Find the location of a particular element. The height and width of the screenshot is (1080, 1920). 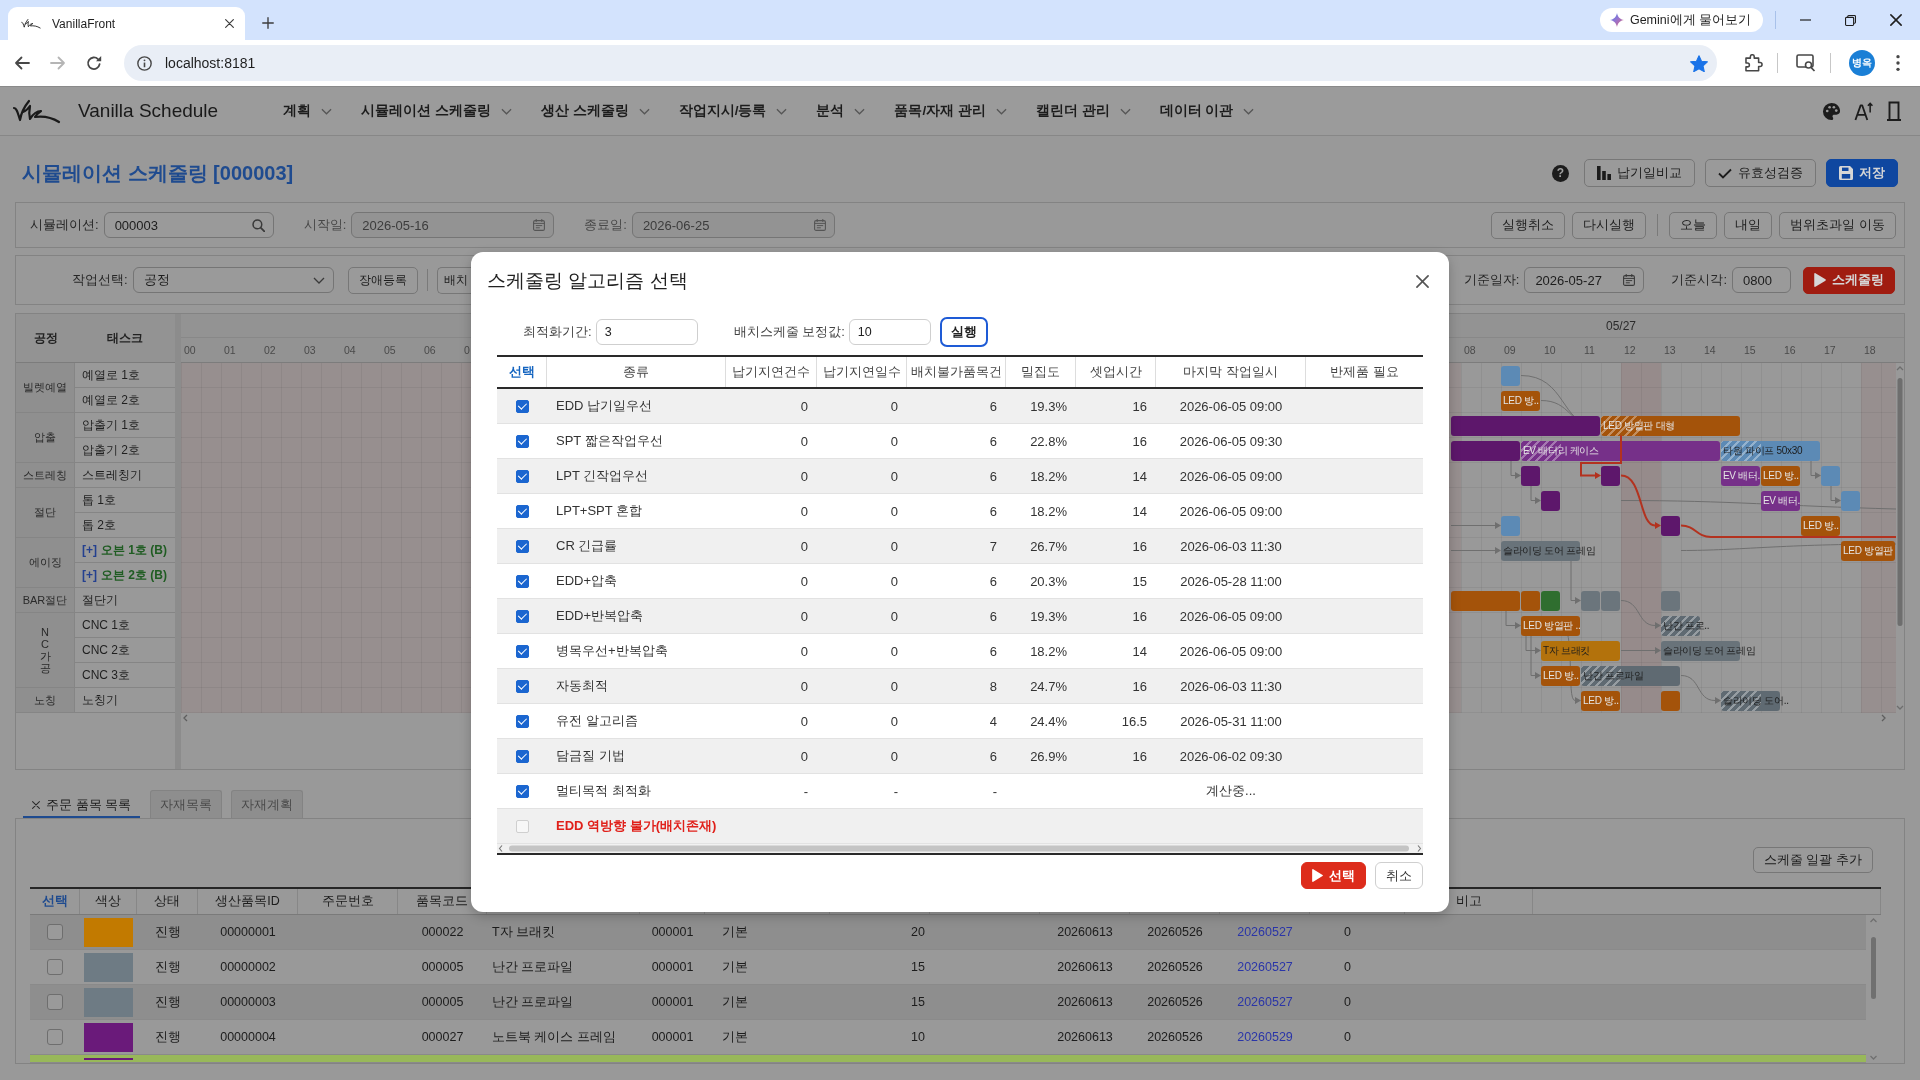

column-header: 선택 is located at coordinates (522, 372).